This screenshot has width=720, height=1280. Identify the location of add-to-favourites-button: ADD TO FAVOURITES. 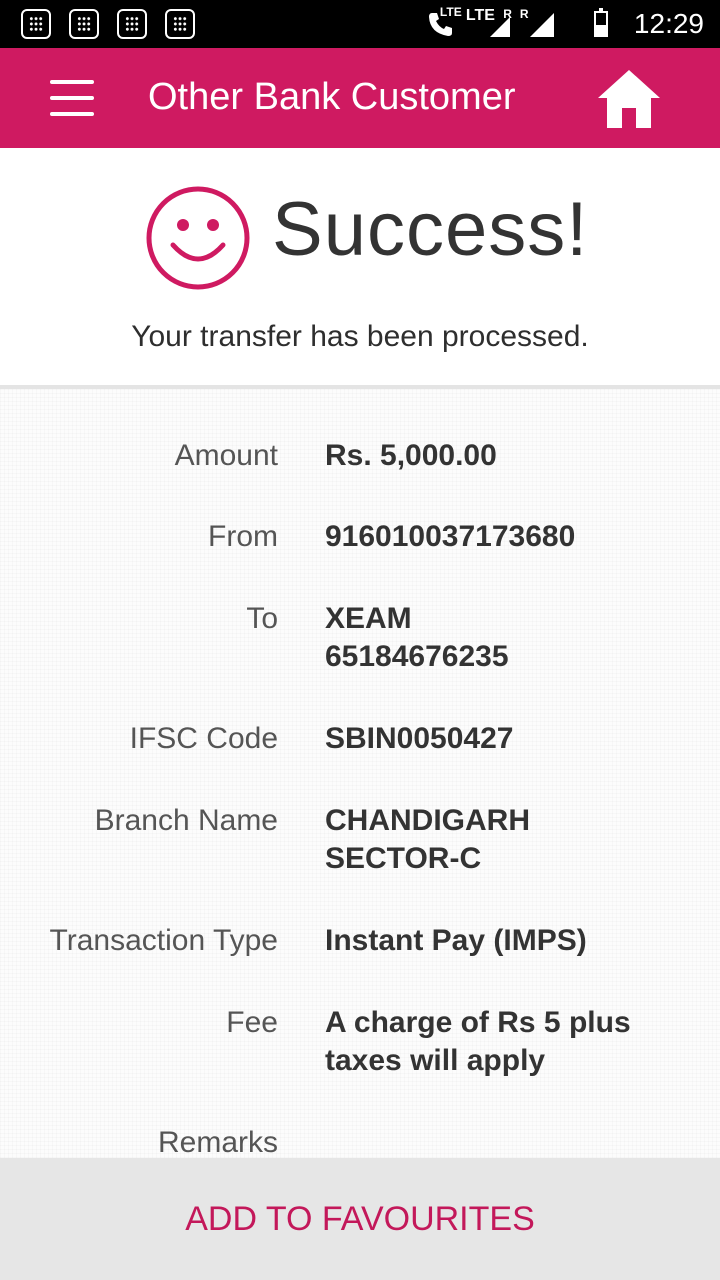
(360, 1219).